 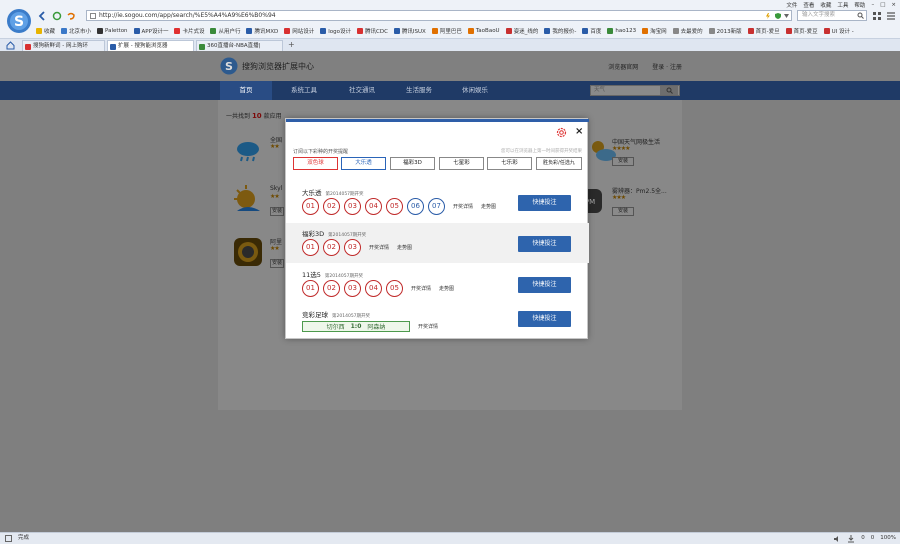 What do you see at coordinates (315, 163) in the screenshot?
I see `lottery-tab-shuangseqiu: 双色球` at bounding box center [315, 163].